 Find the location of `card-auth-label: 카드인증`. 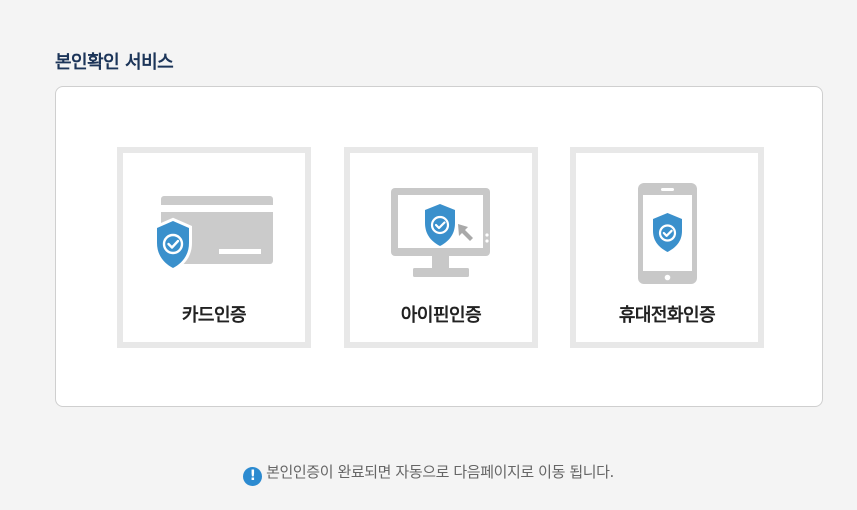

card-auth-label: 카드인증 is located at coordinates (214, 315).